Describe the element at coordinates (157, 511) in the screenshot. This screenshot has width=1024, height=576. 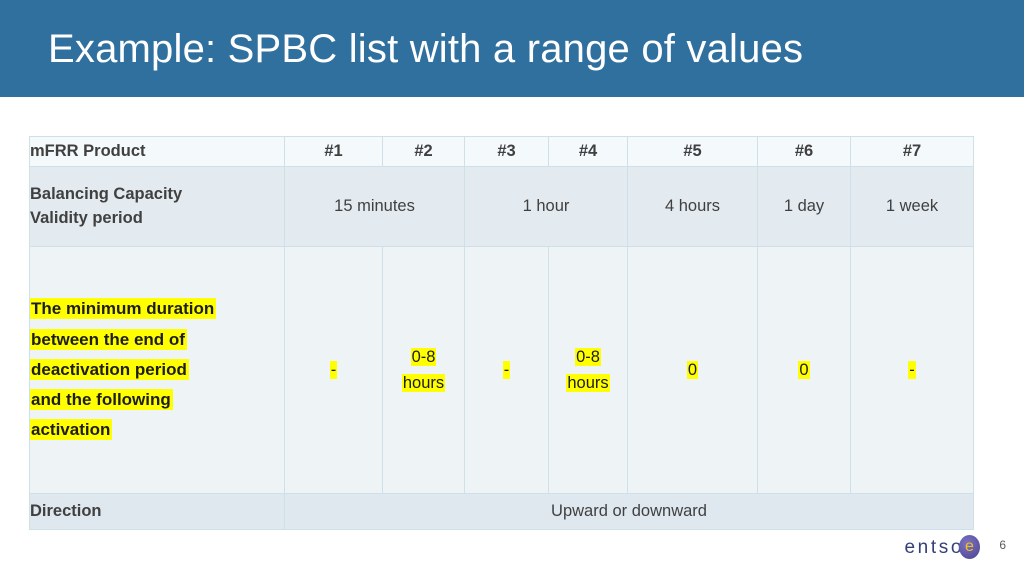
I see `row-label-direction: Direction` at that location.